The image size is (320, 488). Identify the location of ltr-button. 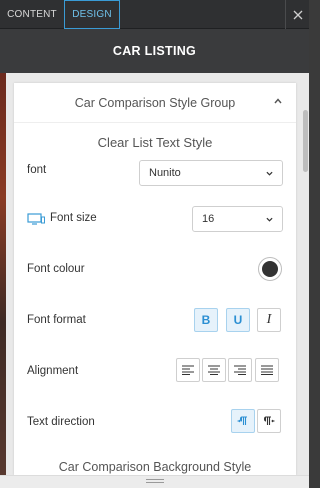
(243, 421).